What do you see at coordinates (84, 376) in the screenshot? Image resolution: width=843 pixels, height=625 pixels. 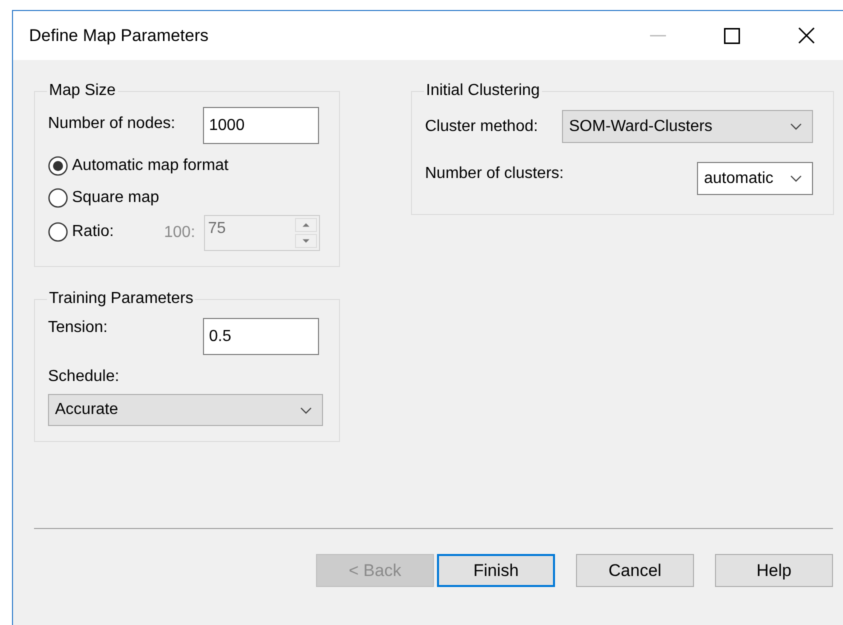 I see `field-label: Schedule:` at bounding box center [84, 376].